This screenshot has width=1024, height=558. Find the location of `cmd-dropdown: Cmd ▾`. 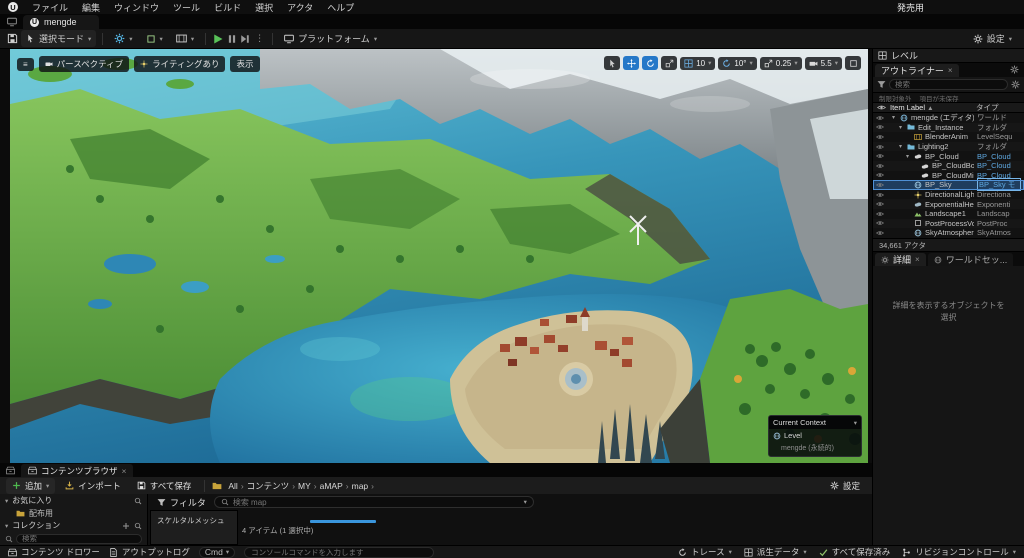

cmd-dropdown: Cmd ▾ is located at coordinates (217, 552).